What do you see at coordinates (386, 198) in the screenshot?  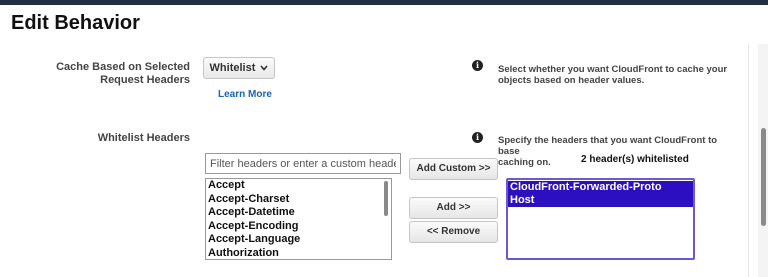 I see `available-headers-scroll-thumb` at bounding box center [386, 198].